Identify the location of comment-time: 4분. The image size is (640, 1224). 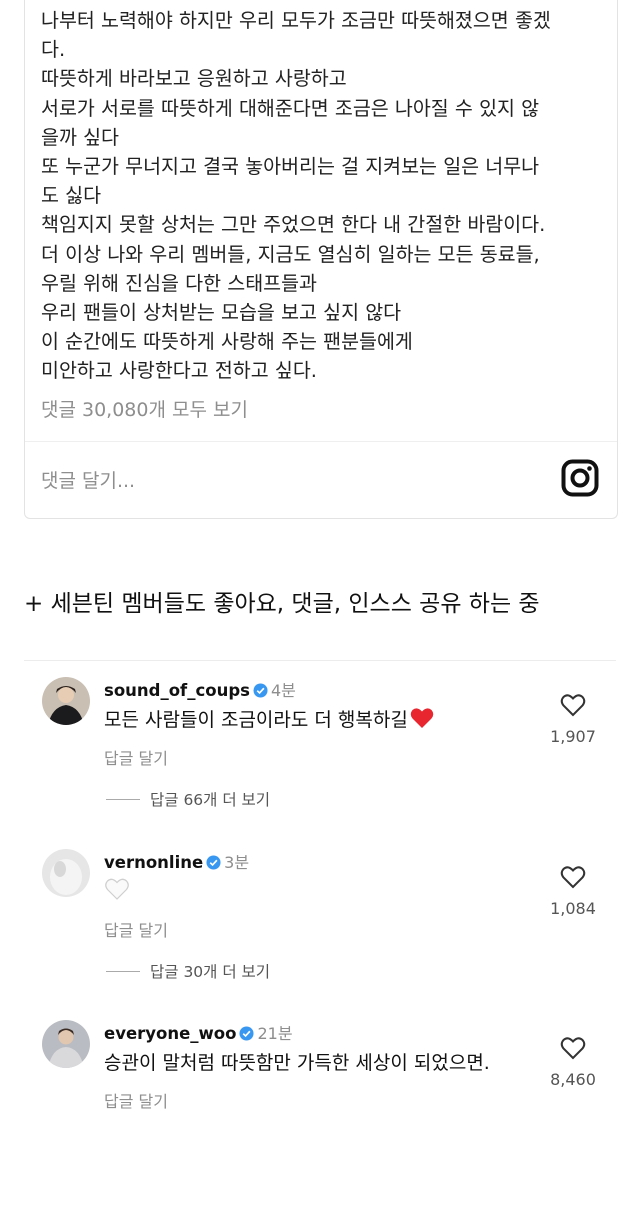
(283, 690).